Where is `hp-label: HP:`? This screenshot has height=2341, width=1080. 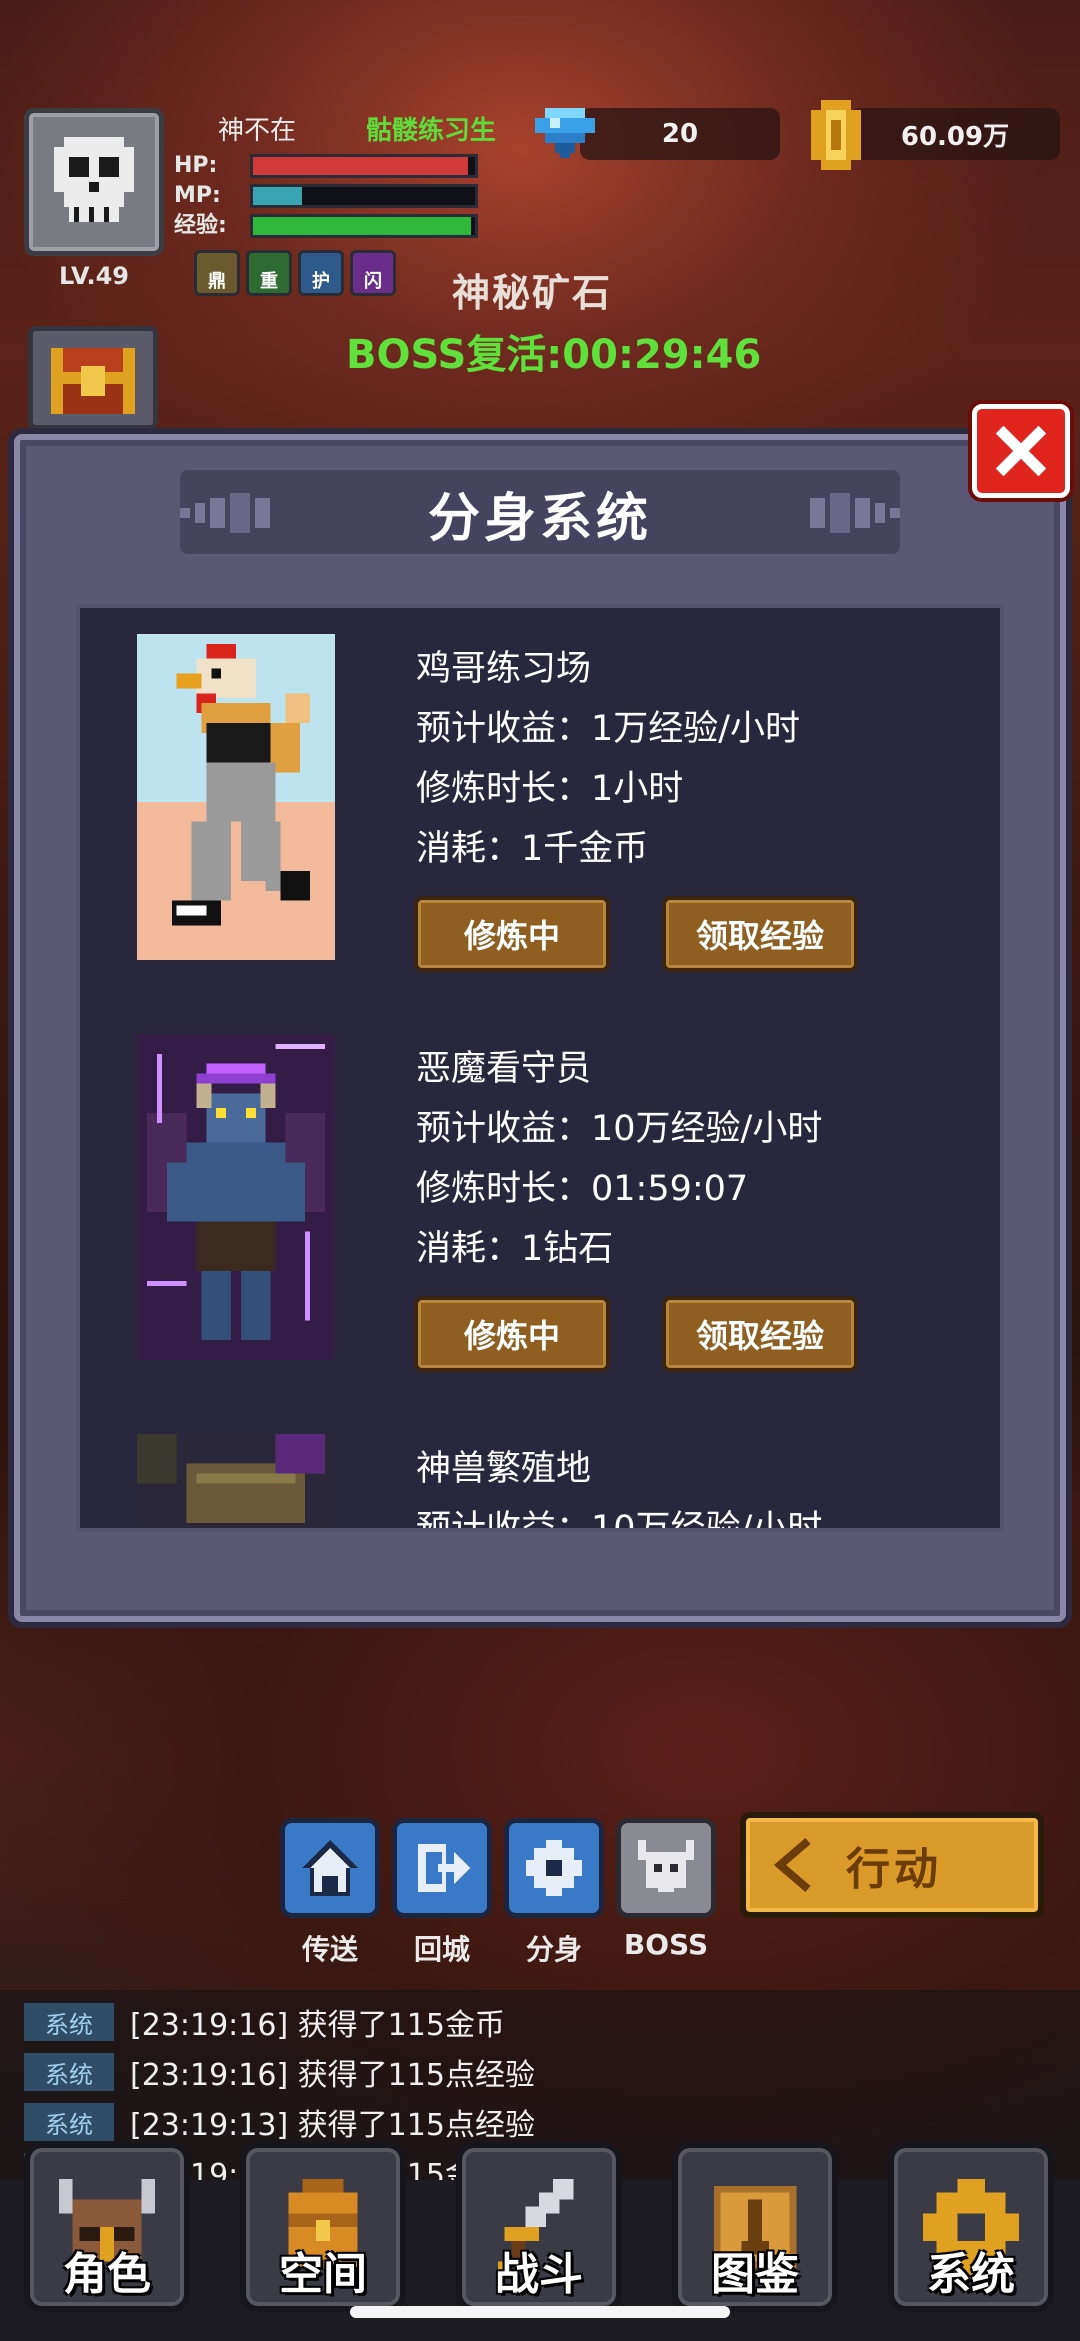
hp-label: HP: is located at coordinates (196, 165).